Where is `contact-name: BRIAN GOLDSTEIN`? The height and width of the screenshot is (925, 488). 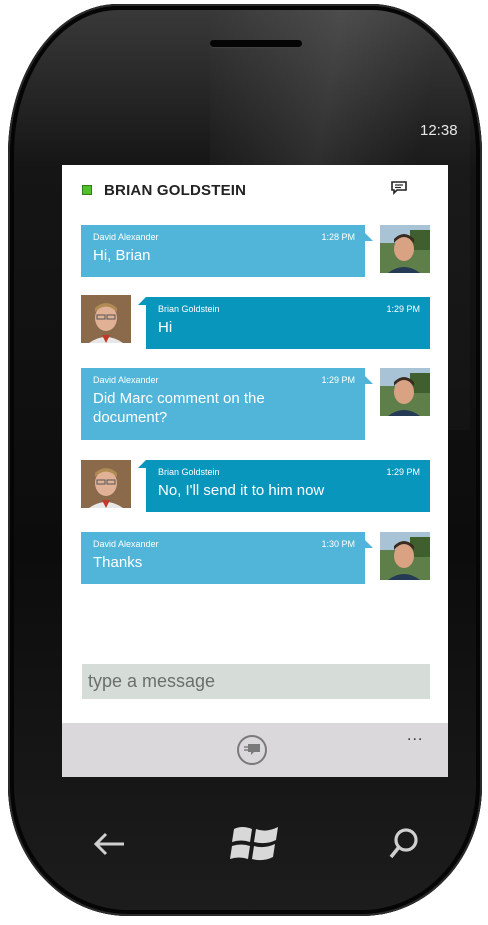
contact-name: BRIAN GOLDSTEIN is located at coordinates (175, 190).